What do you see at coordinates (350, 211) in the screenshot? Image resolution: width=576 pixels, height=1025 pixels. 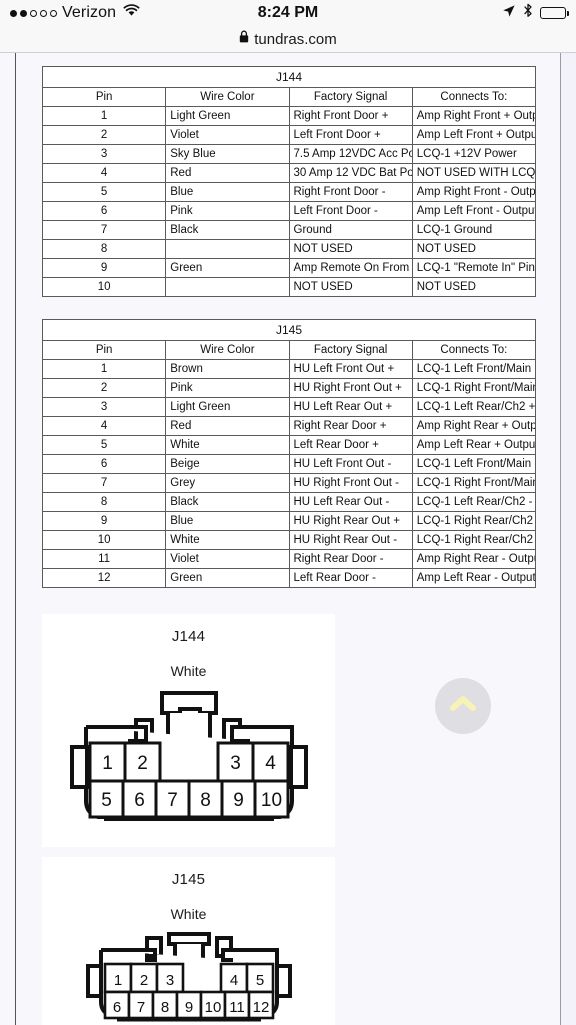 I see `cell-factory-signal: Left Front Door -` at bounding box center [350, 211].